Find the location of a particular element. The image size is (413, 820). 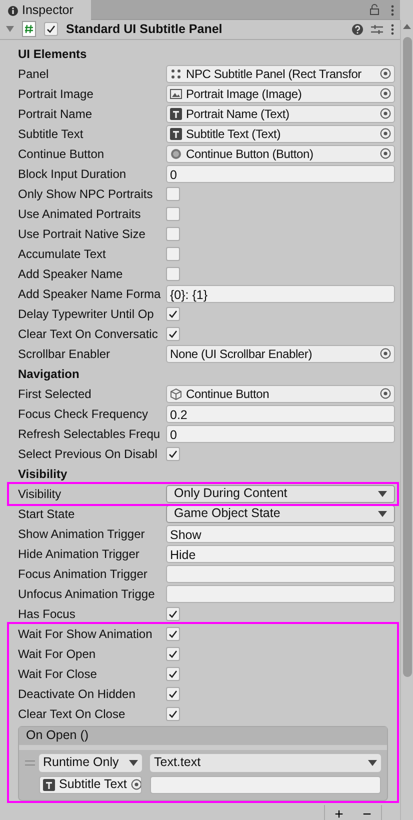

field-label: Focus Check Frequency is located at coordinates (84, 414).